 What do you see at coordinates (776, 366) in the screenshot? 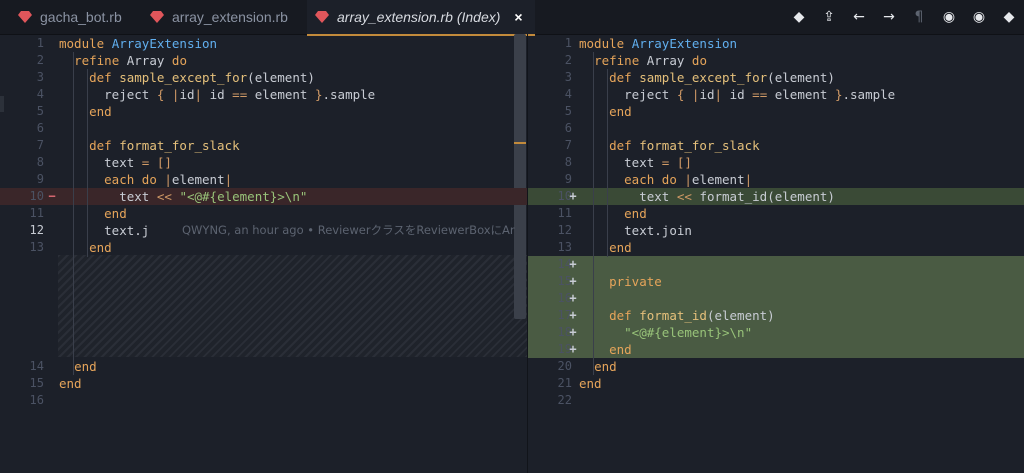
I see `code-line: 20 end` at bounding box center [776, 366].